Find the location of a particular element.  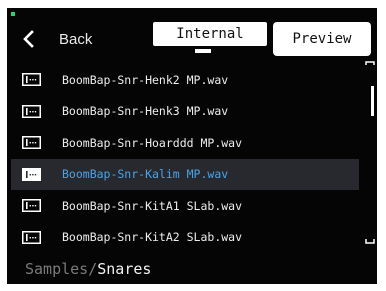

scroll-top-bracket is located at coordinates (370, 63).